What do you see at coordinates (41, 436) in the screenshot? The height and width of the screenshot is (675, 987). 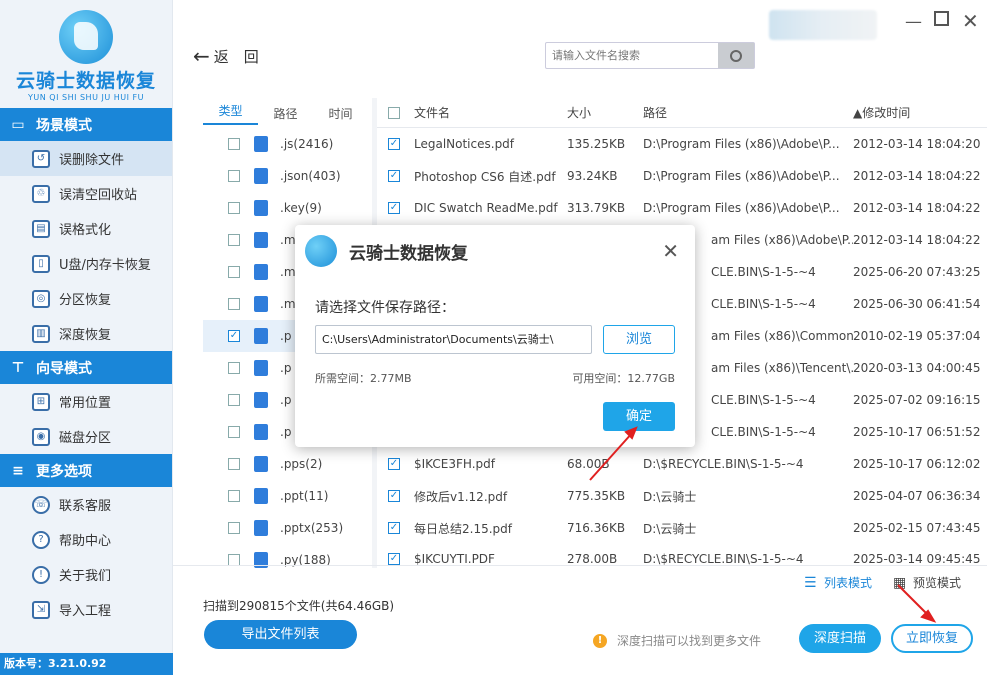 I see `disk-icon: ◉` at bounding box center [41, 436].